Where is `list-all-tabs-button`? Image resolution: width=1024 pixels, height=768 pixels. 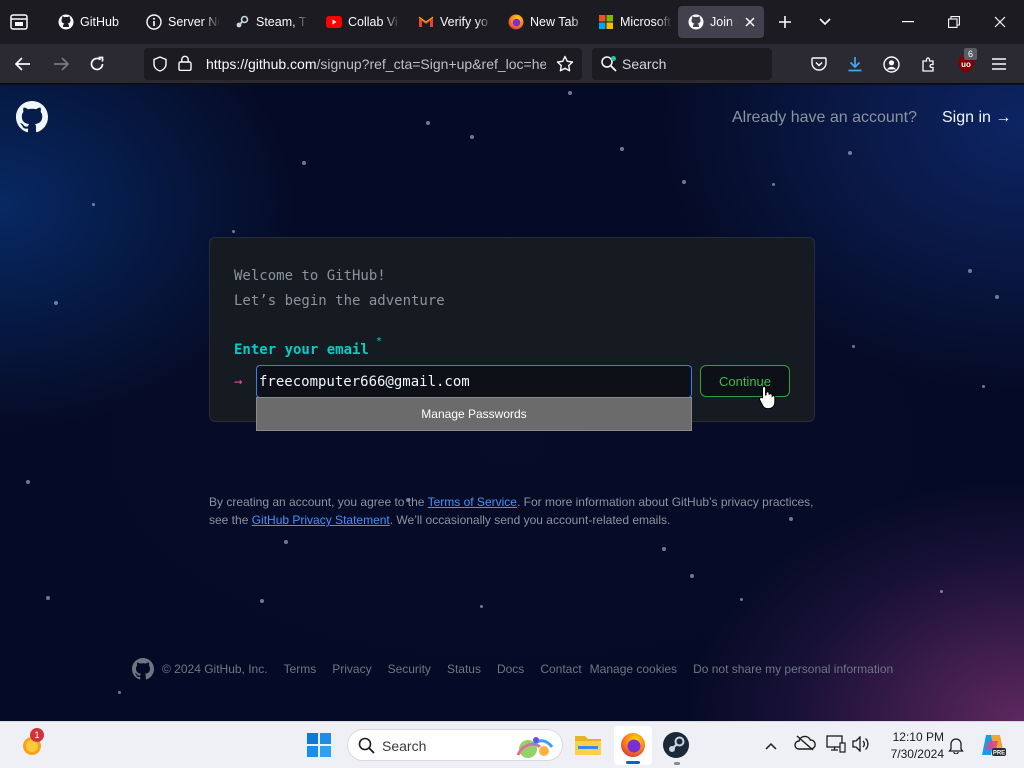 list-all-tabs-button is located at coordinates (825, 22).